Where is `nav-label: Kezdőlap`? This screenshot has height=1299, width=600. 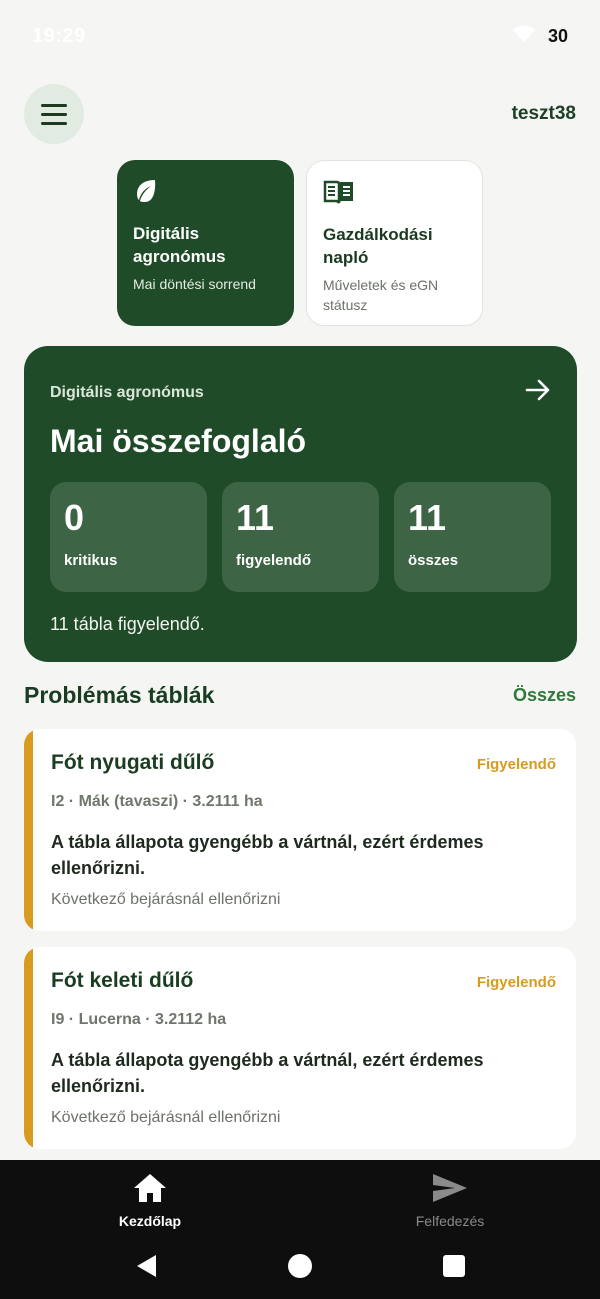
nav-label: Kezdőlap is located at coordinates (150, 1221).